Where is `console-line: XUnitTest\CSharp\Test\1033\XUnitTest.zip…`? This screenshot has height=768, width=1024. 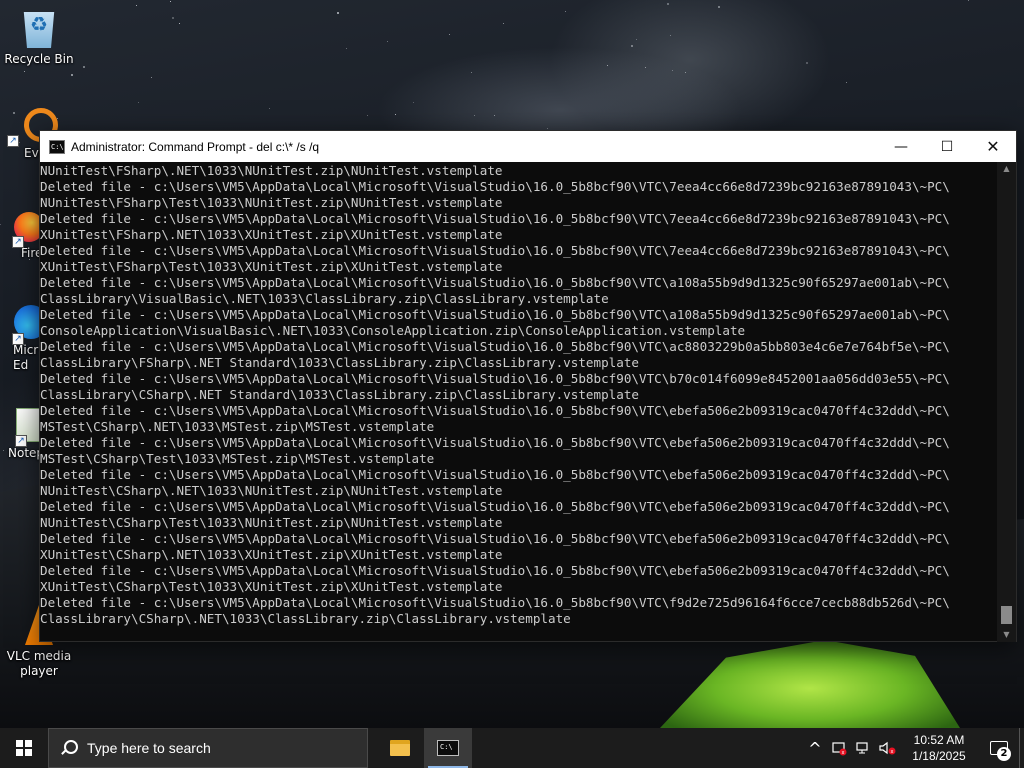
console-line: XUnitTest\CSharp\Test\1033\XUnitTest.zip… is located at coordinates (271, 586).